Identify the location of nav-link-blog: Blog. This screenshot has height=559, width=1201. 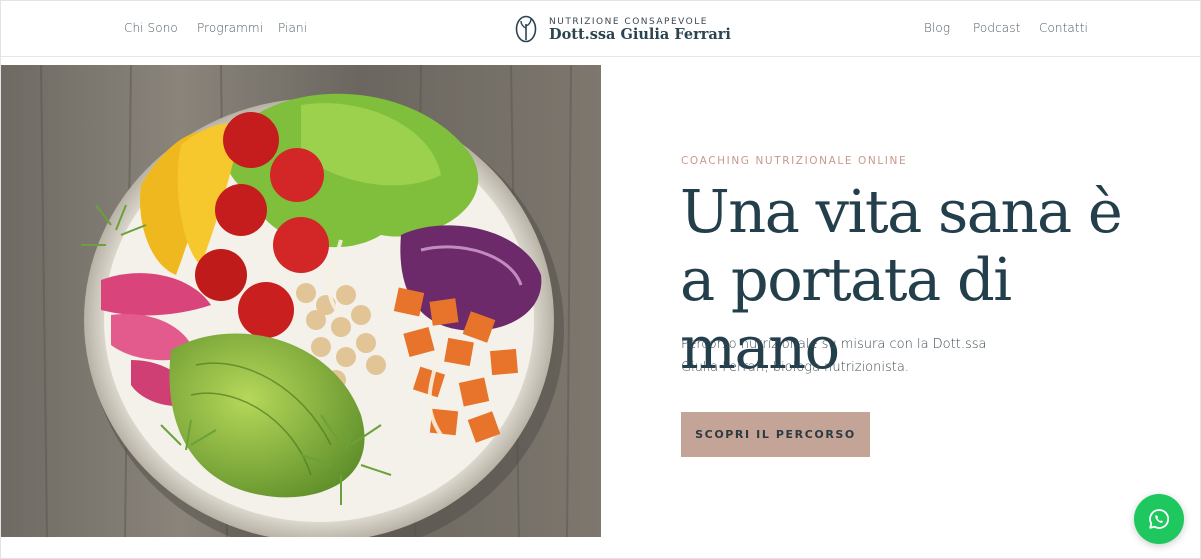
(937, 28).